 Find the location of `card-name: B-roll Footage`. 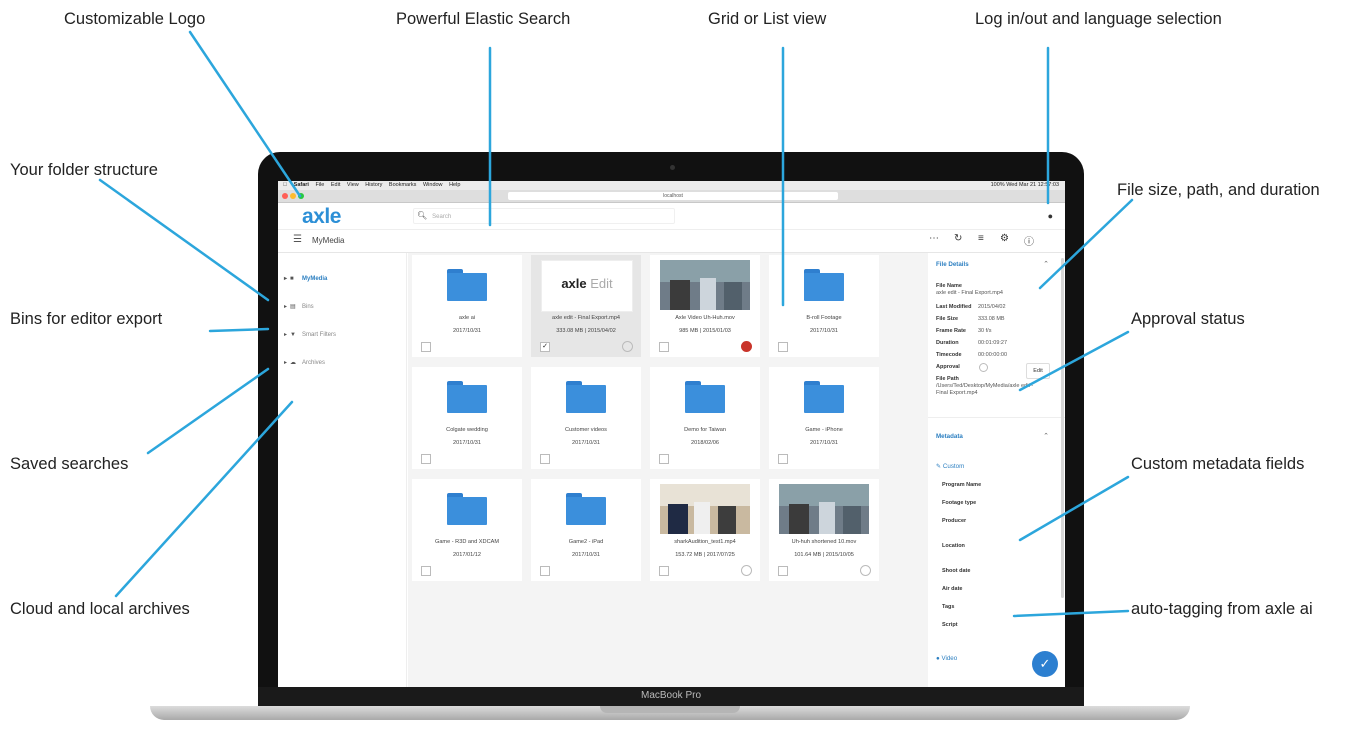

card-name: B-roll Footage is located at coordinates (824, 318).